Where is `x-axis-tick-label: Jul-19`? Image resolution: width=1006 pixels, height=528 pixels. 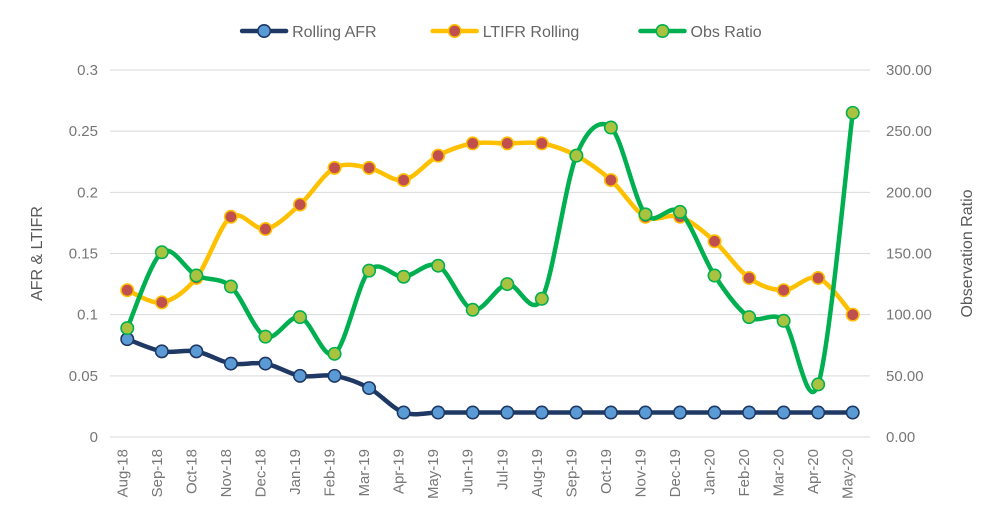 x-axis-tick-label: Jul-19 is located at coordinates (502, 469).